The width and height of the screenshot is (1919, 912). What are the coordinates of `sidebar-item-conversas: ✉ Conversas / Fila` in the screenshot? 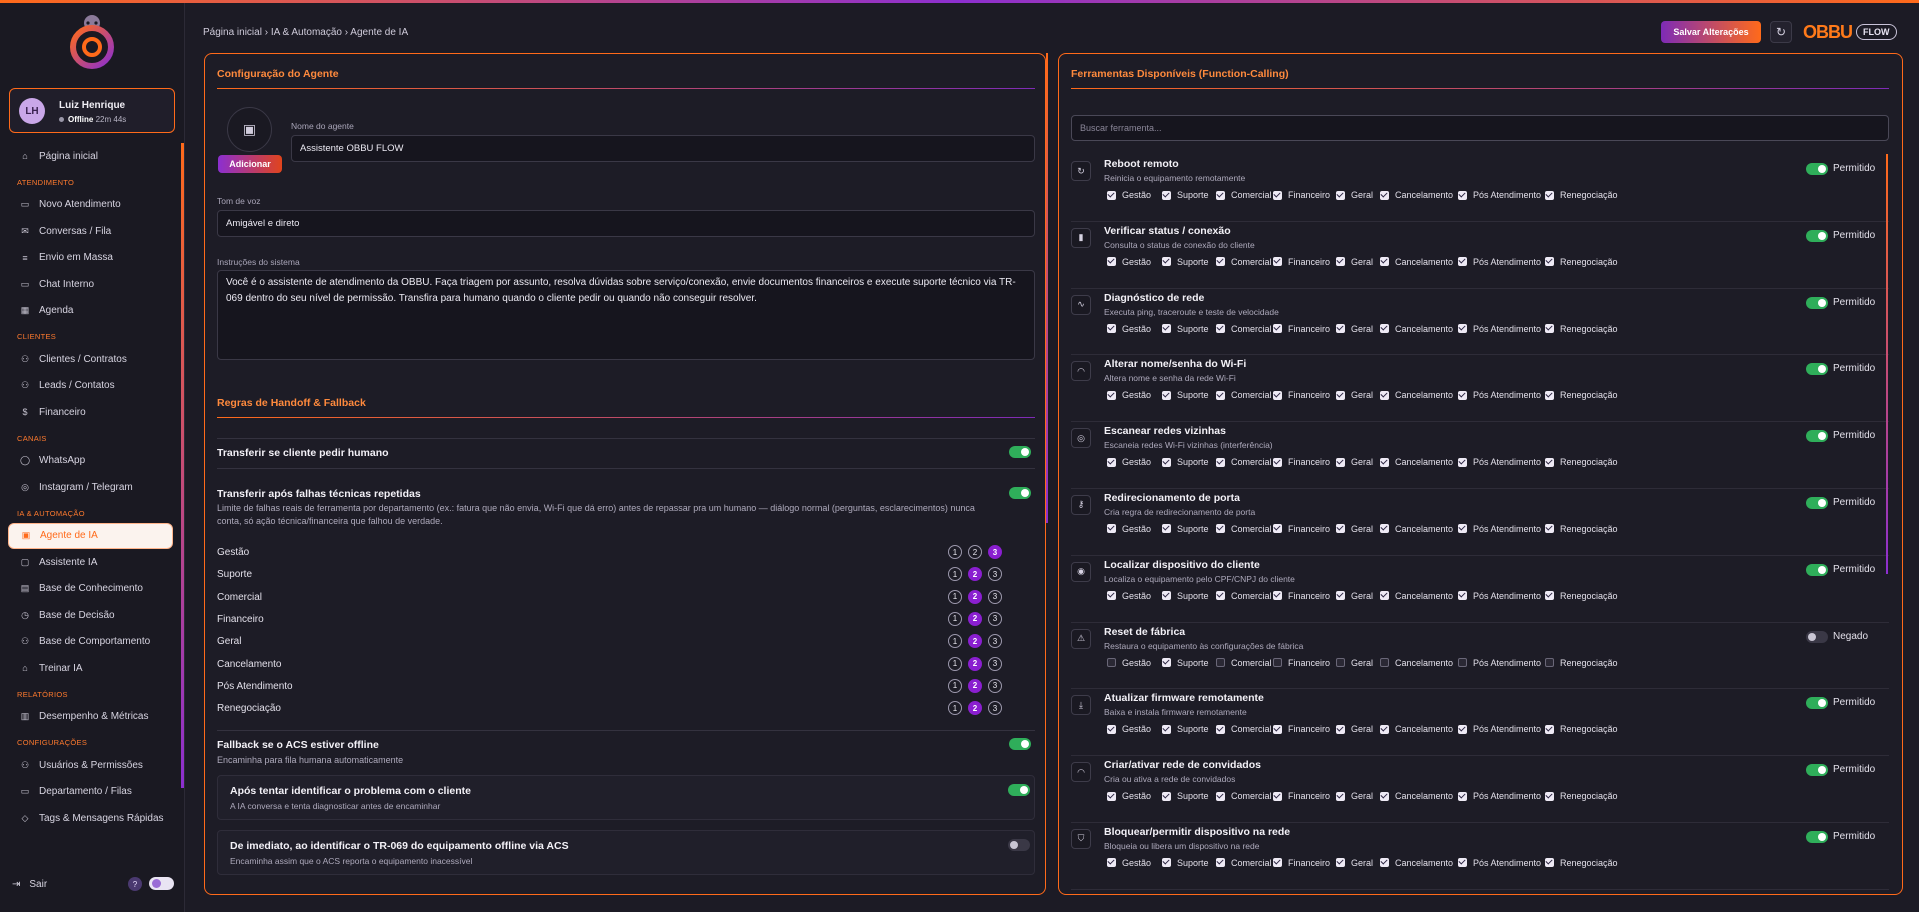 It's located at (90, 231).